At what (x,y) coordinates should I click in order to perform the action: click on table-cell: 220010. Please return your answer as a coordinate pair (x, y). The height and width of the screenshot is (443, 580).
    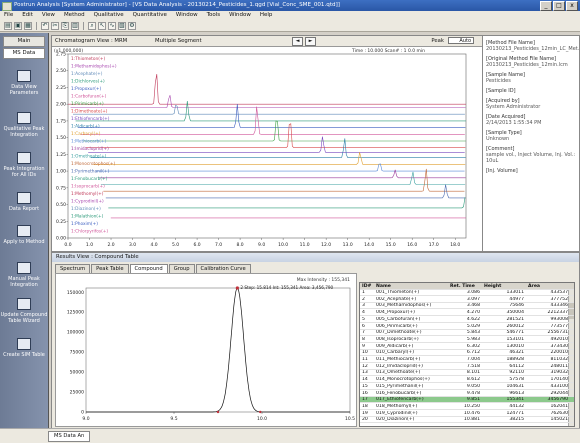
    Looking at the image, I should click on (559, 353).